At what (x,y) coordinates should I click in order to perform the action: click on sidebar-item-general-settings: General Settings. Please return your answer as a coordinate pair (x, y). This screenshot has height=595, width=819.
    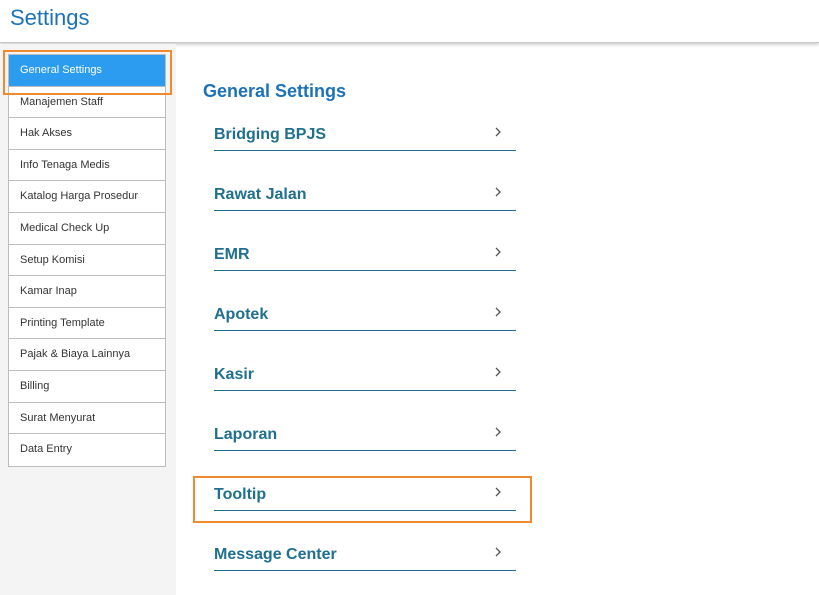
    Looking at the image, I should click on (87, 71).